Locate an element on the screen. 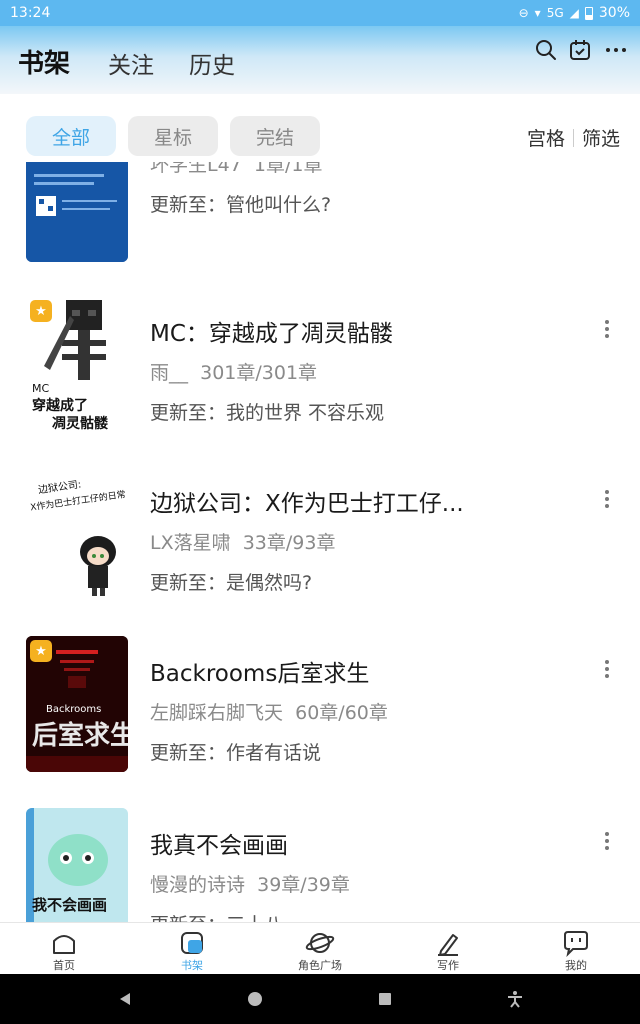 The height and width of the screenshot is (1024, 640). nav-character-plaza: 角色广场 is located at coordinates (320, 948).